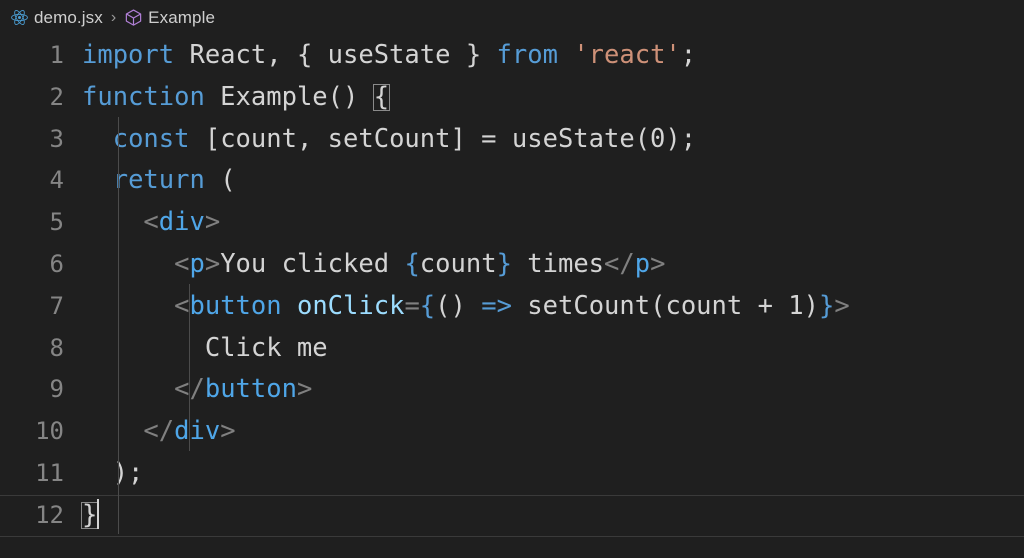 The width and height of the screenshot is (1024, 558). What do you see at coordinates (350, 305) in the screenshot?
I see `code-token: onClick` at bounding box center [350, 305].